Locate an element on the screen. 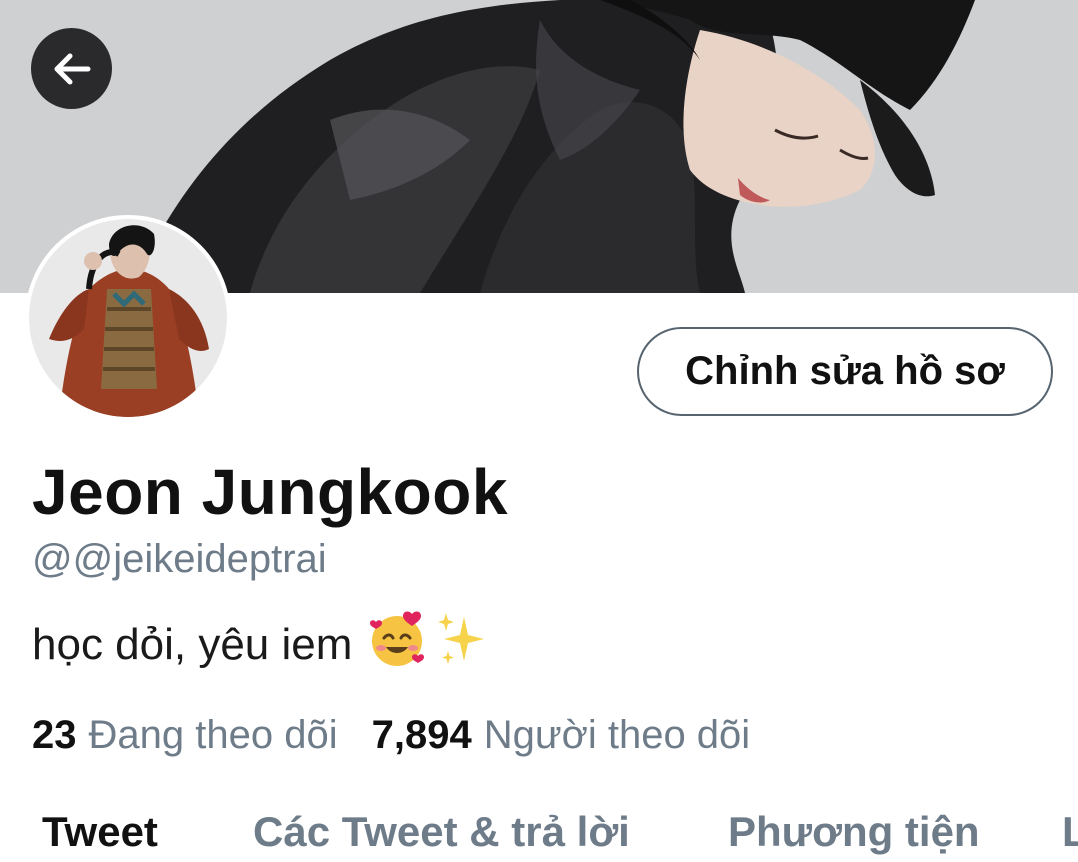  back-button is located at coordinates (71, 68).